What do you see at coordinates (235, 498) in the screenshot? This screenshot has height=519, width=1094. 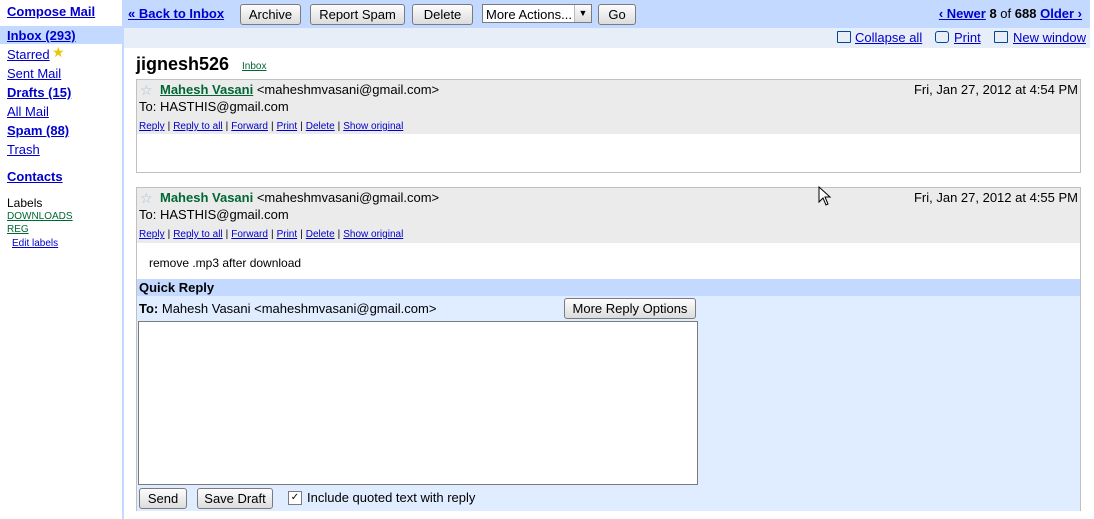 I see `save-draft-button: Save Draft` at bounding box center [235, 498].